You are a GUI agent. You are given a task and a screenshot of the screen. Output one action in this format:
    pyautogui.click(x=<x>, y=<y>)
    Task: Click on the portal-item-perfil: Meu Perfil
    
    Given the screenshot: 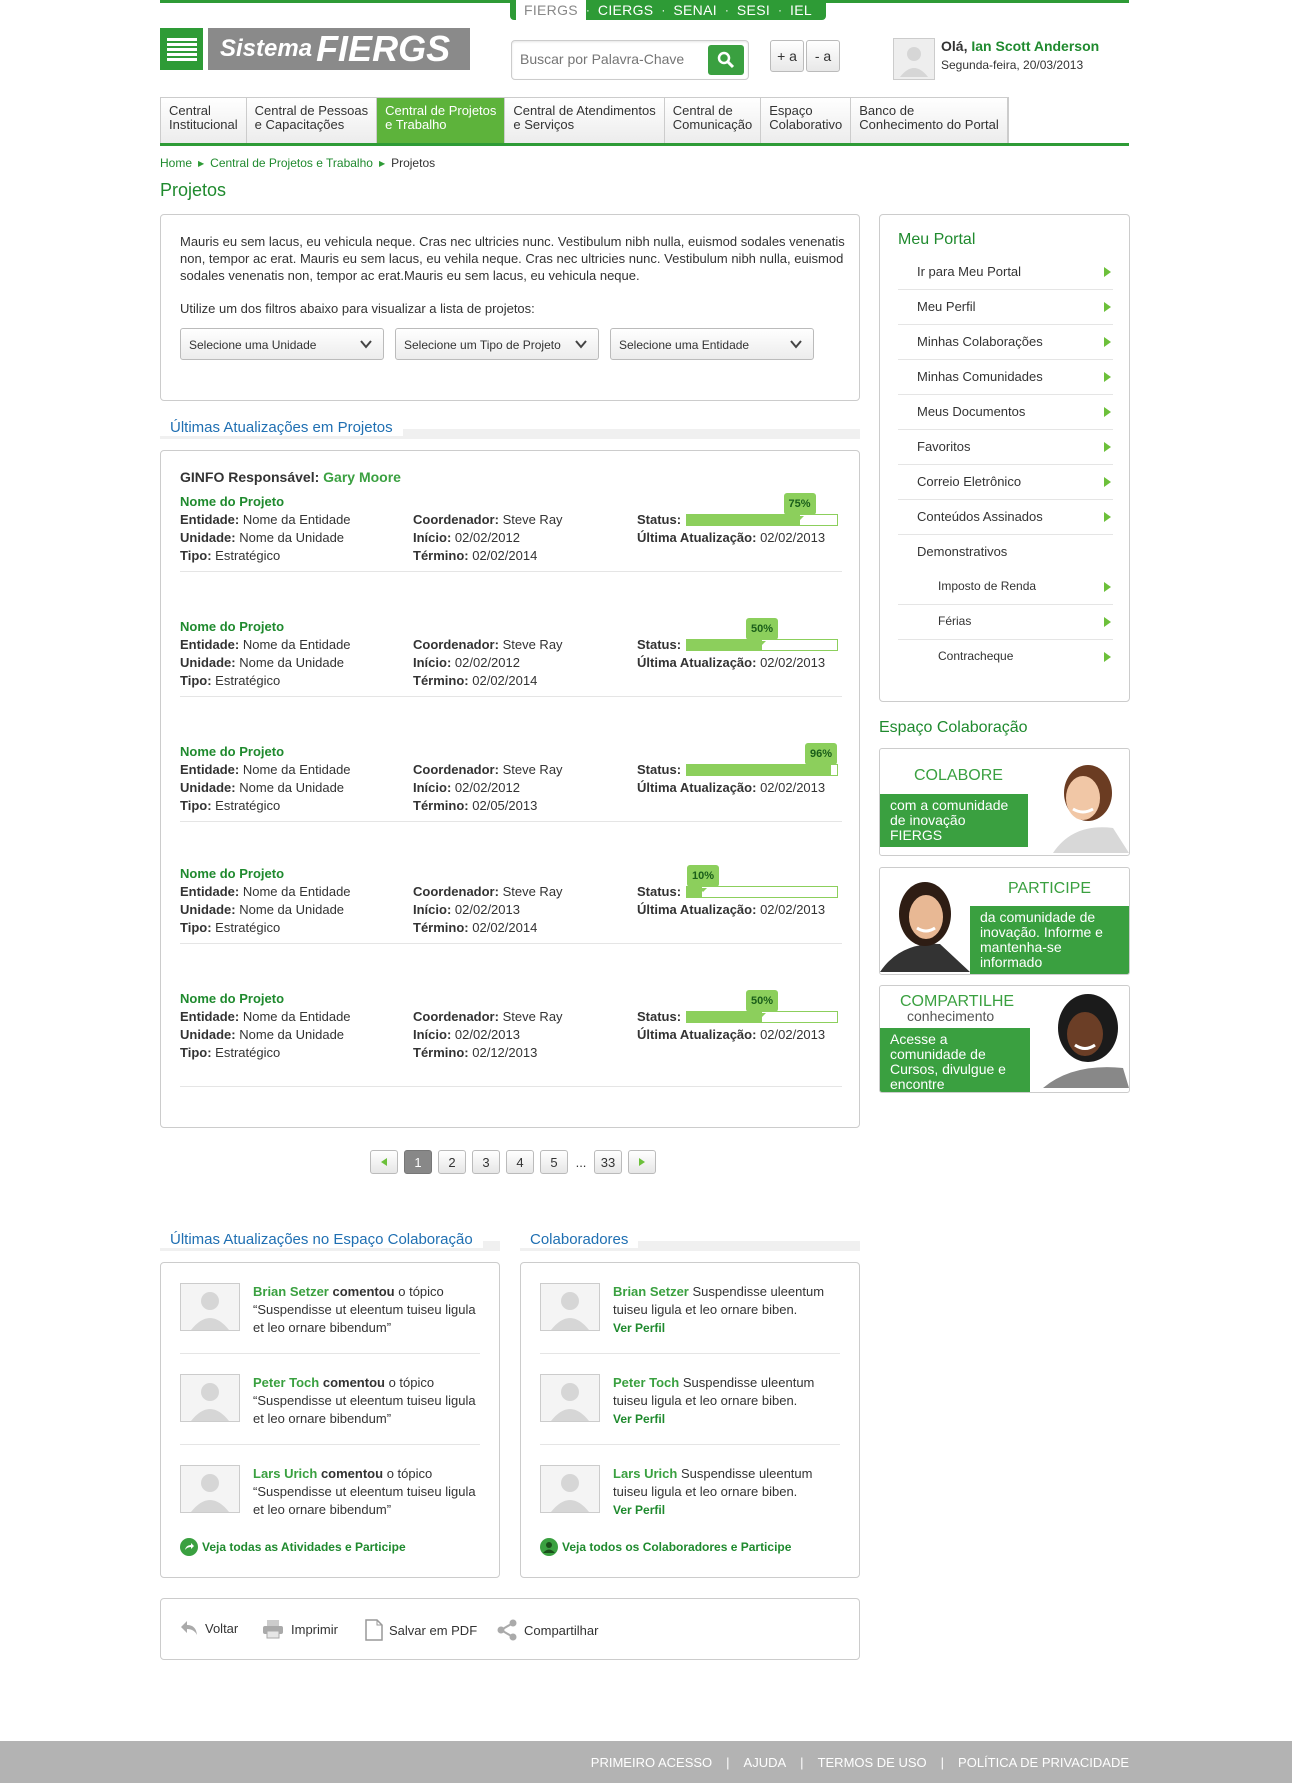 What is the action you would take?
    pyautogui.click(x=1005, y=307)
    